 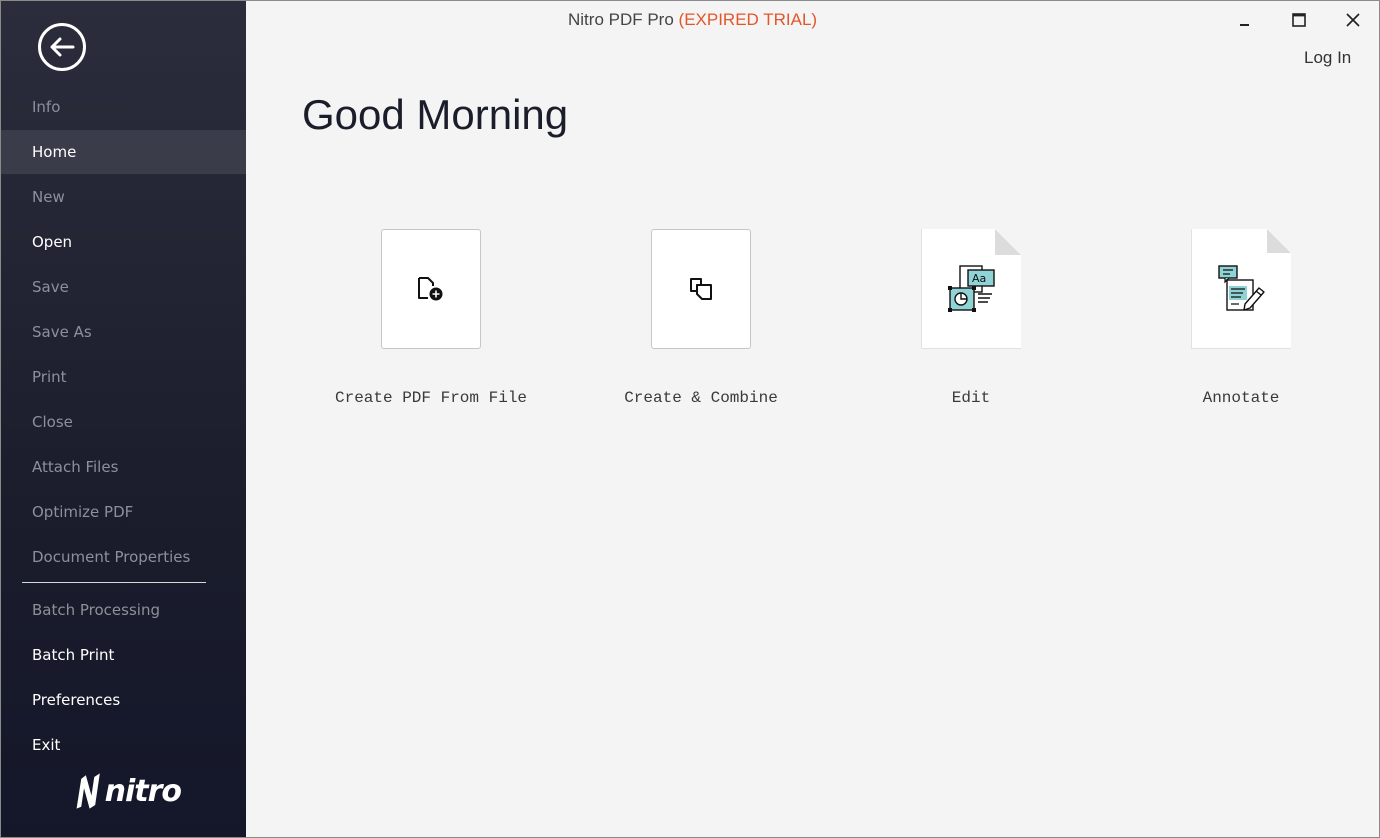 I want to click on sidebar-item-save-as: Save As, so click(x=123, y=332).